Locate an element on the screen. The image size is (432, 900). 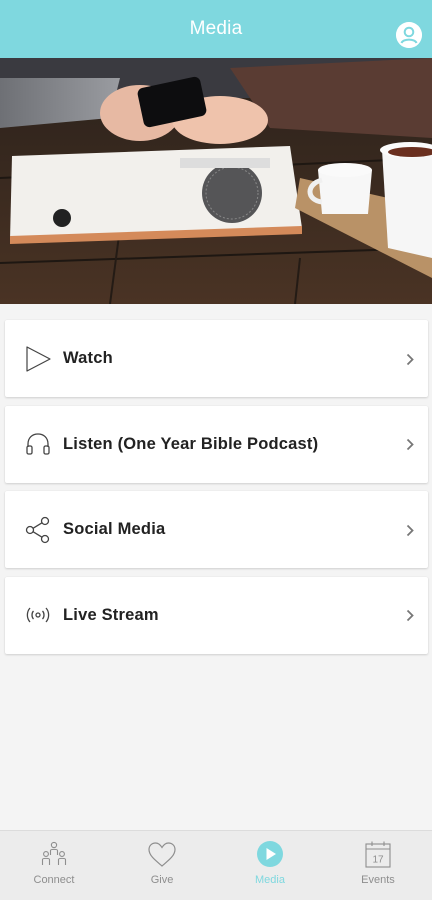
tab-give: Give is located at coordinates (162, 865).